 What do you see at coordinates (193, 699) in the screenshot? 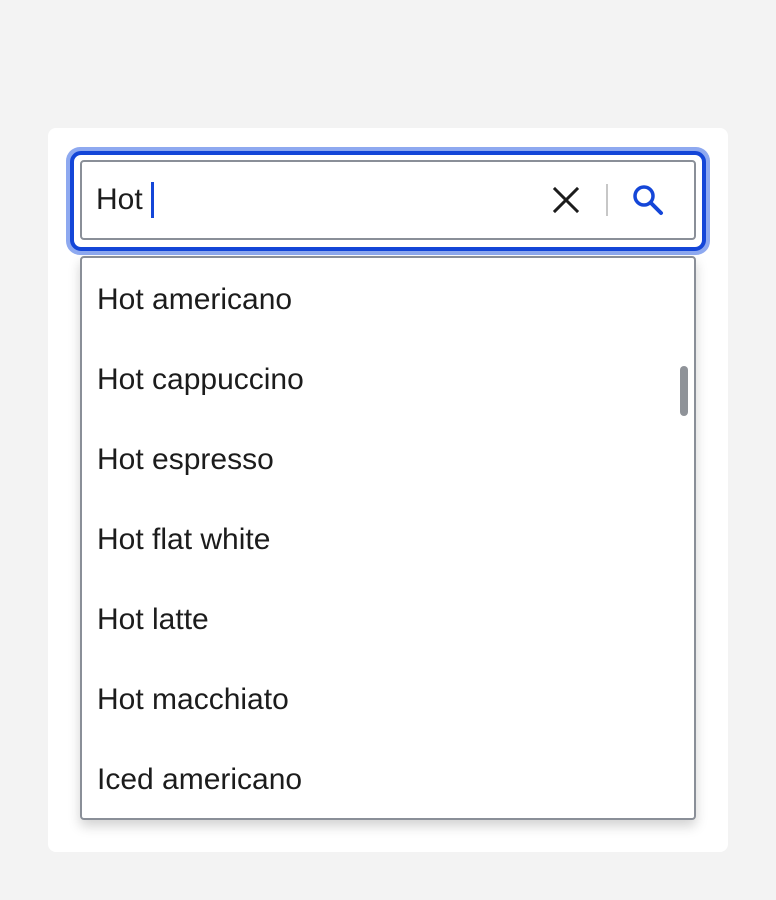
I see `result-item-label: Hot macchiato` at bounding box center [193, 699].